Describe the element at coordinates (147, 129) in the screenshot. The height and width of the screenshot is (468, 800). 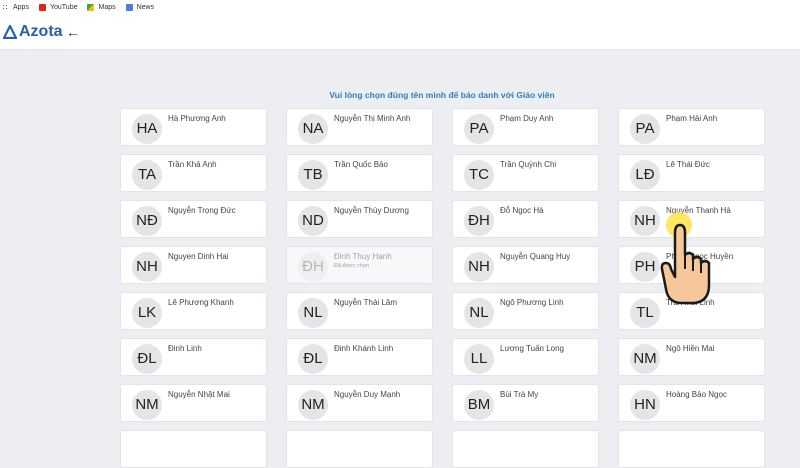
I see `avatar: HA` at that location.